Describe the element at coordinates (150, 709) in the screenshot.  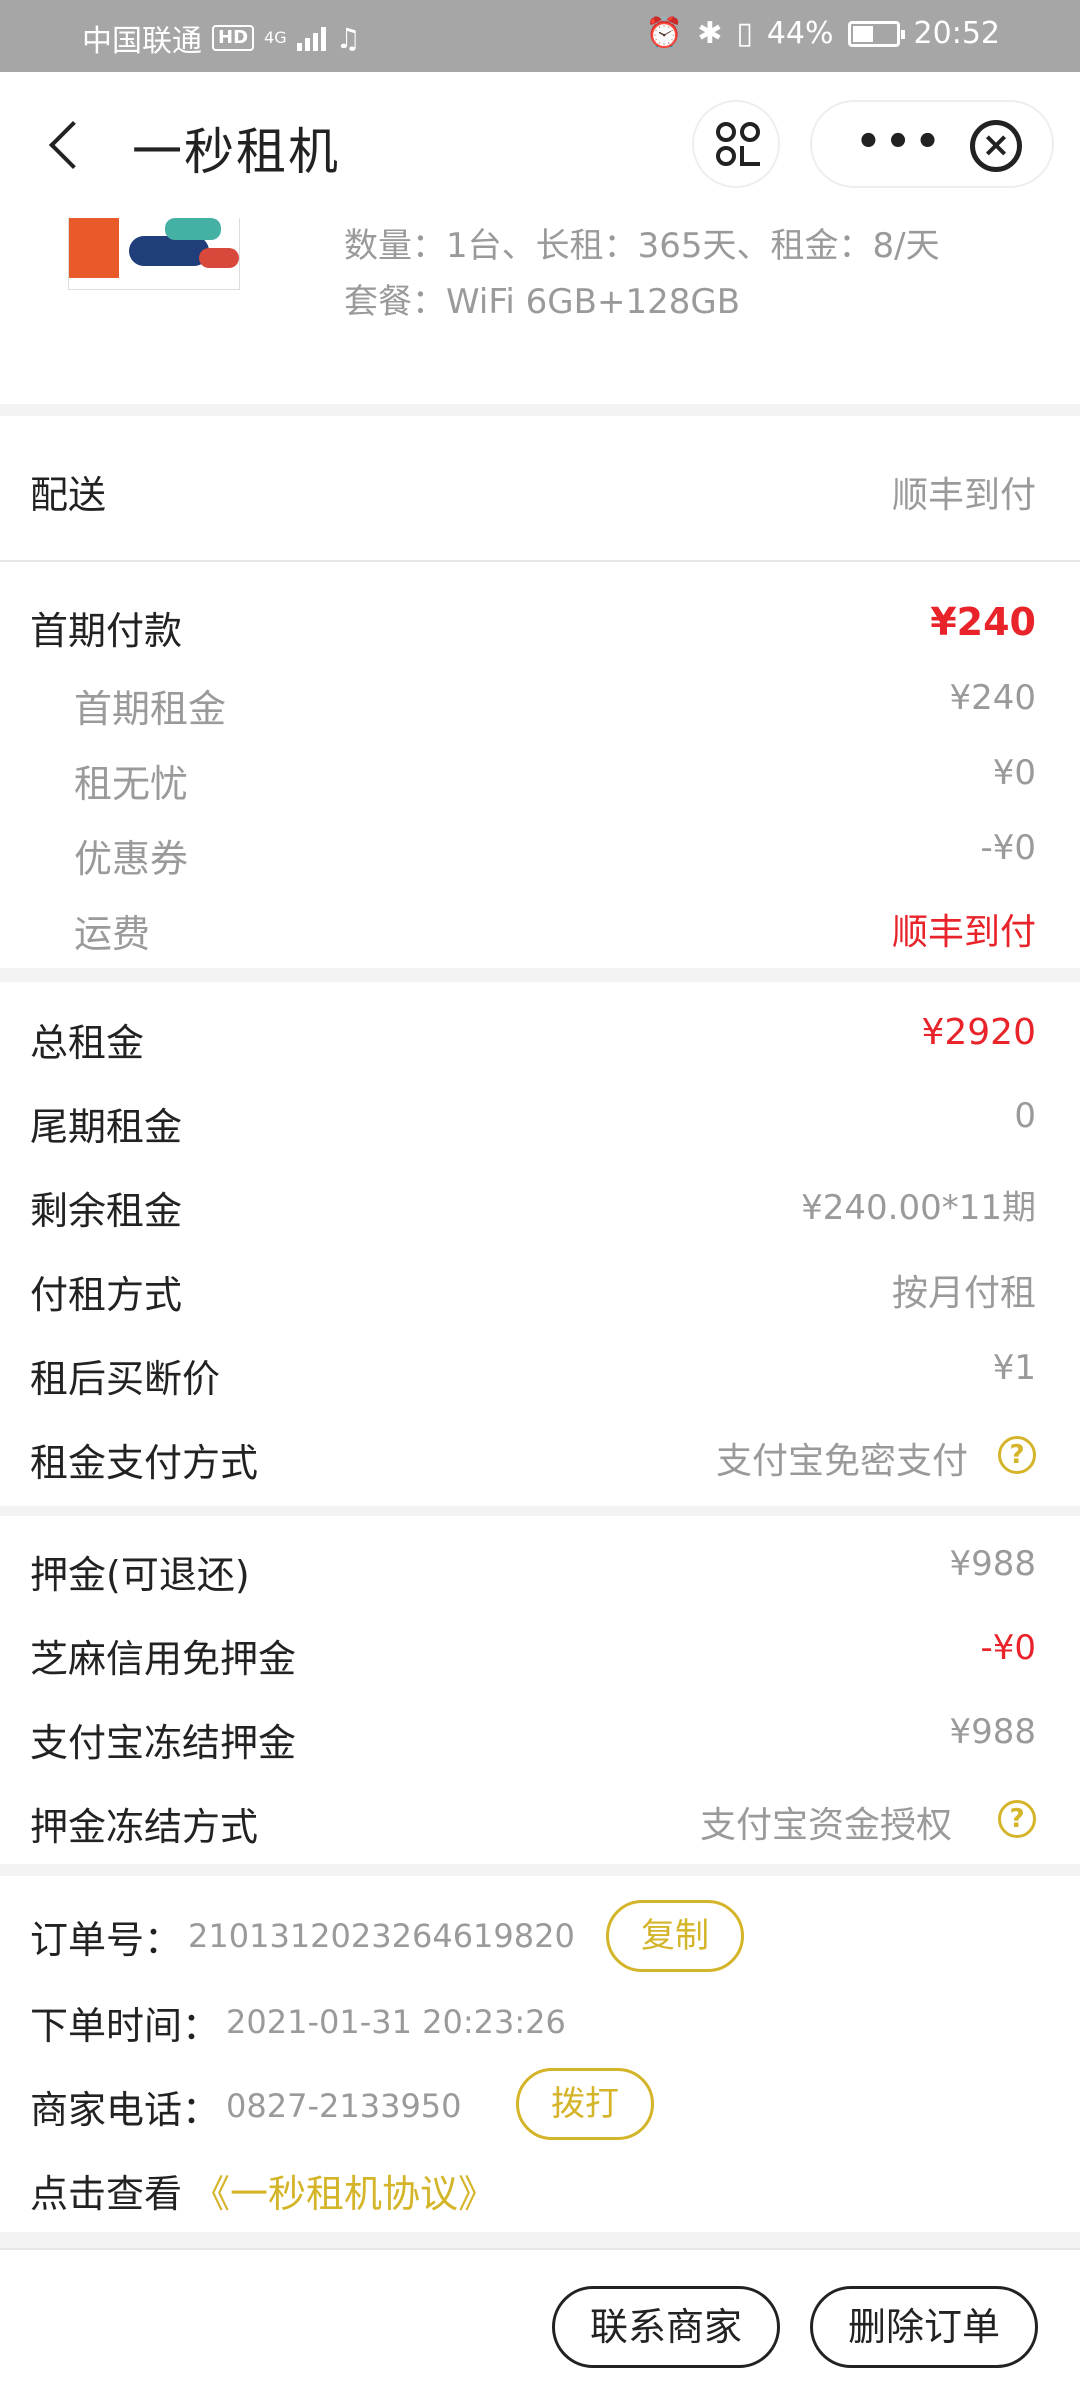
I see `first-rent-label: 首期租金` at that location.